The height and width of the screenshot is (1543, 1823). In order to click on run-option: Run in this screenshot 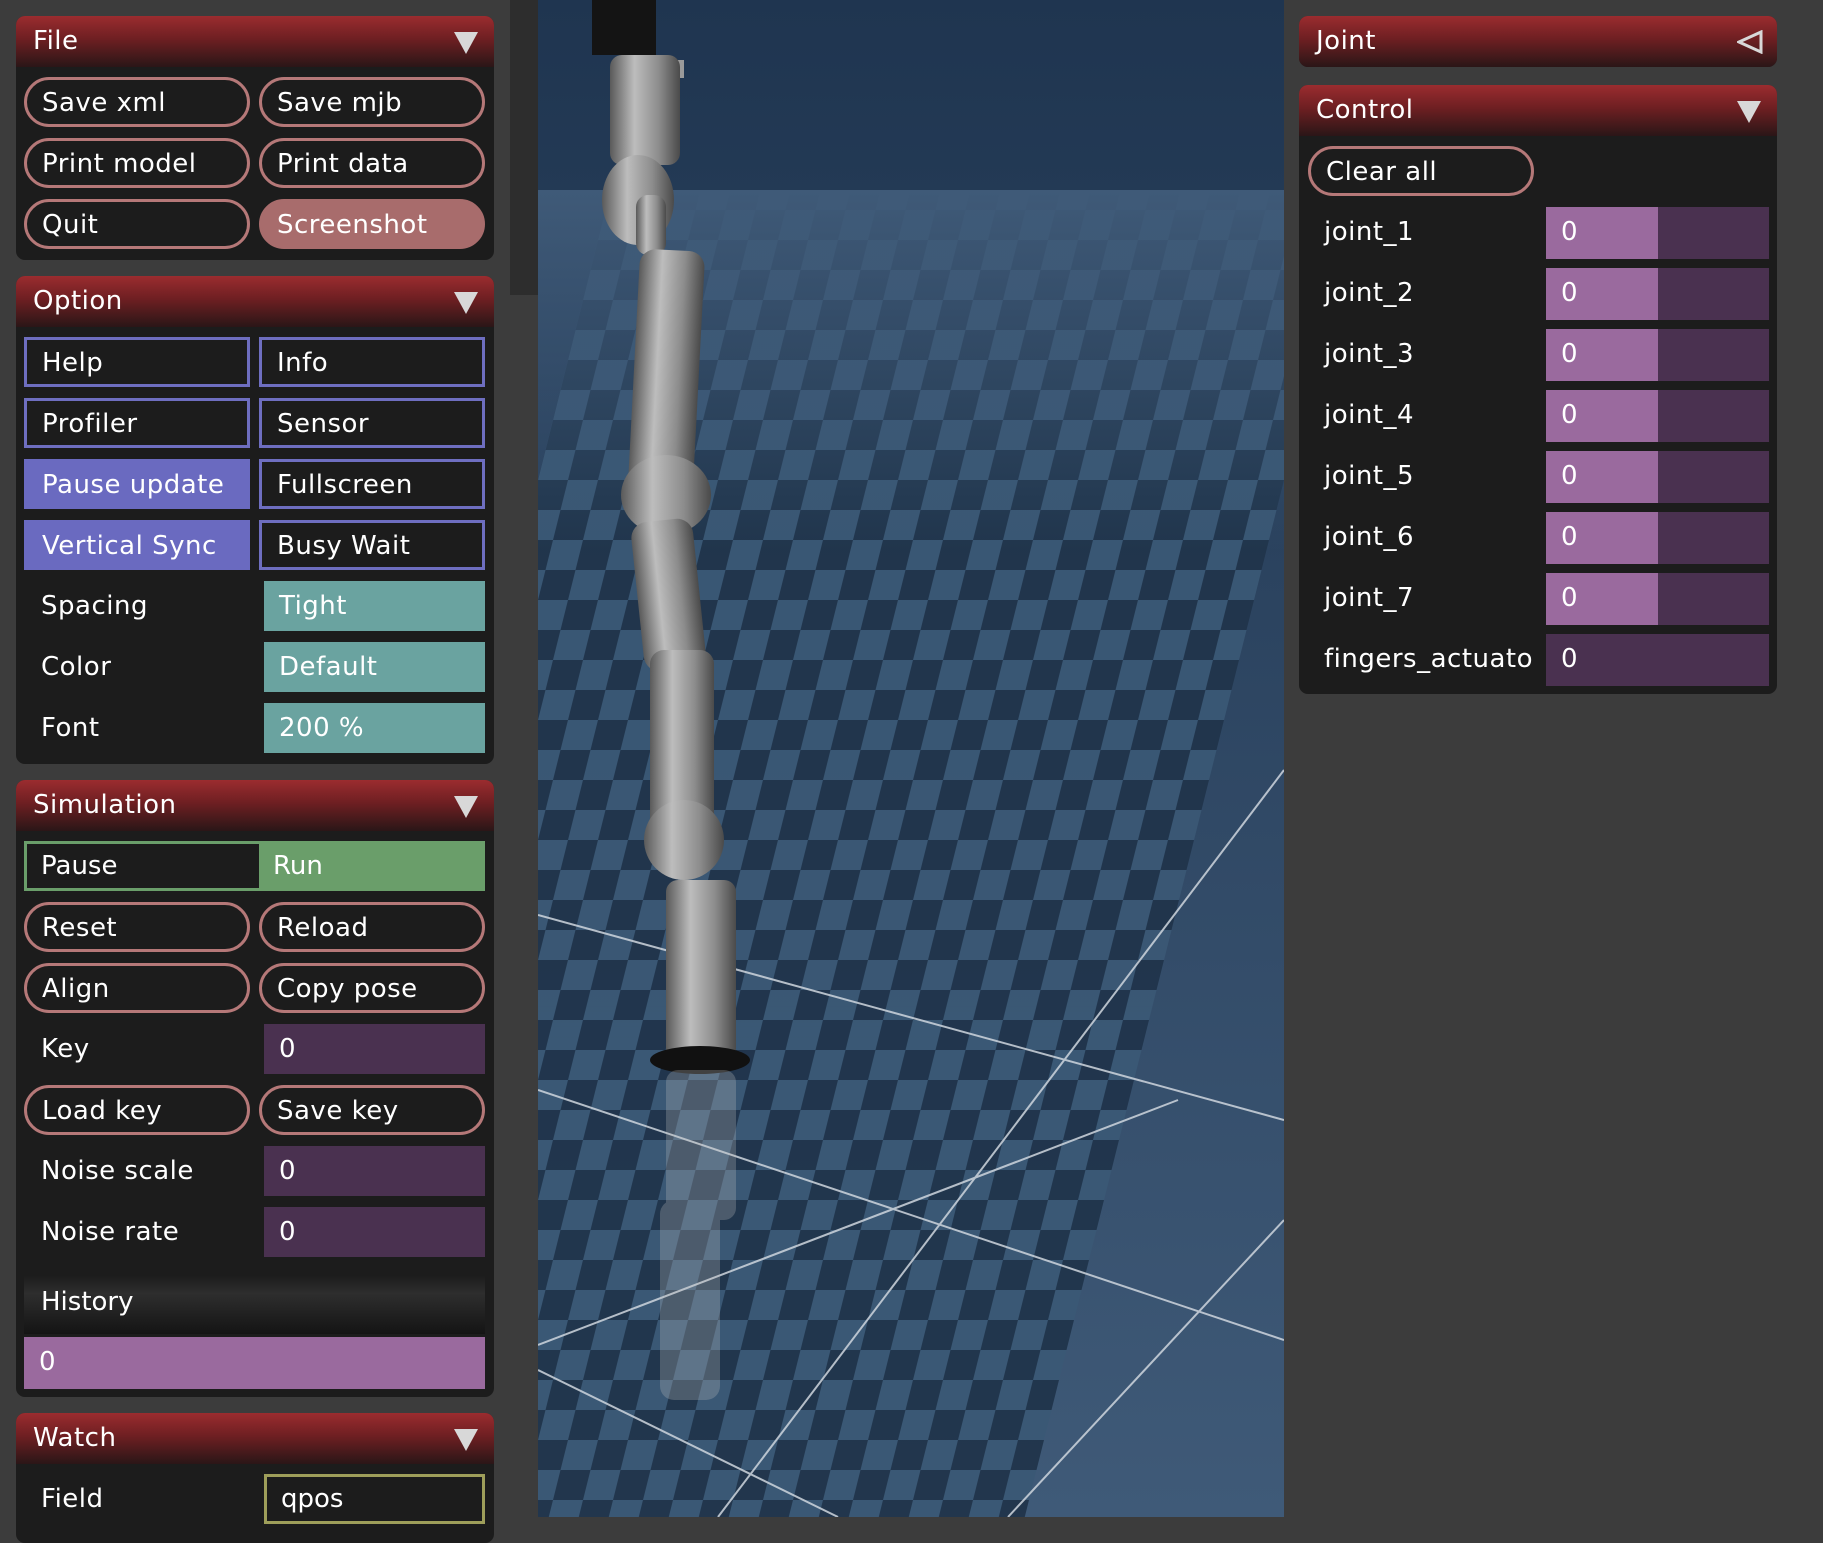, I will do `click(370, 866)`.